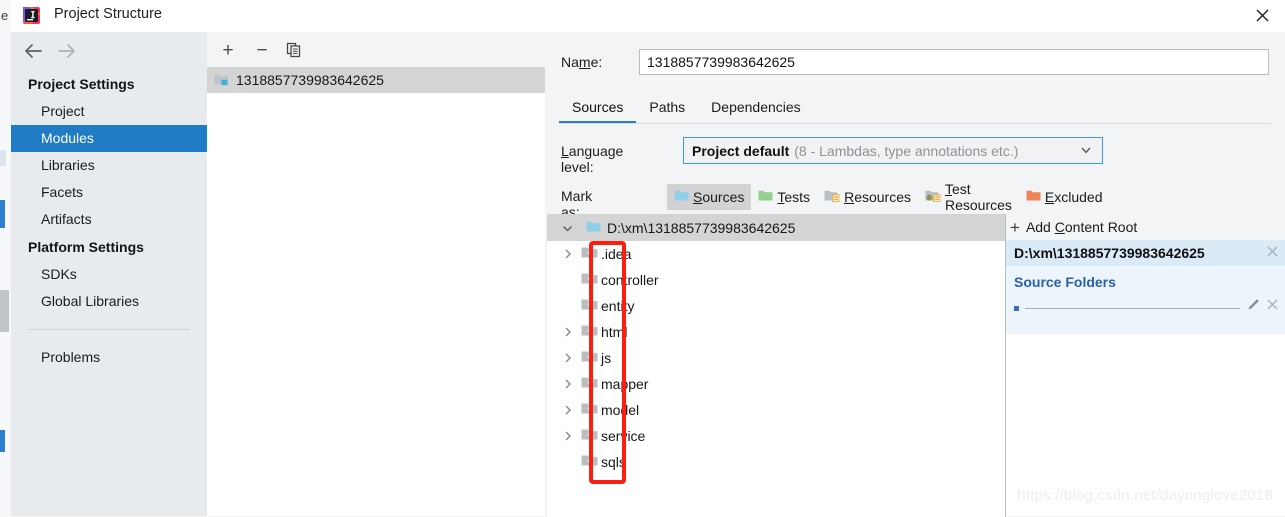  Describe the element at coordinates (109, 301) in the screenshot. I see `sidebar-item-global-libraries: Global Libraries` at that location.